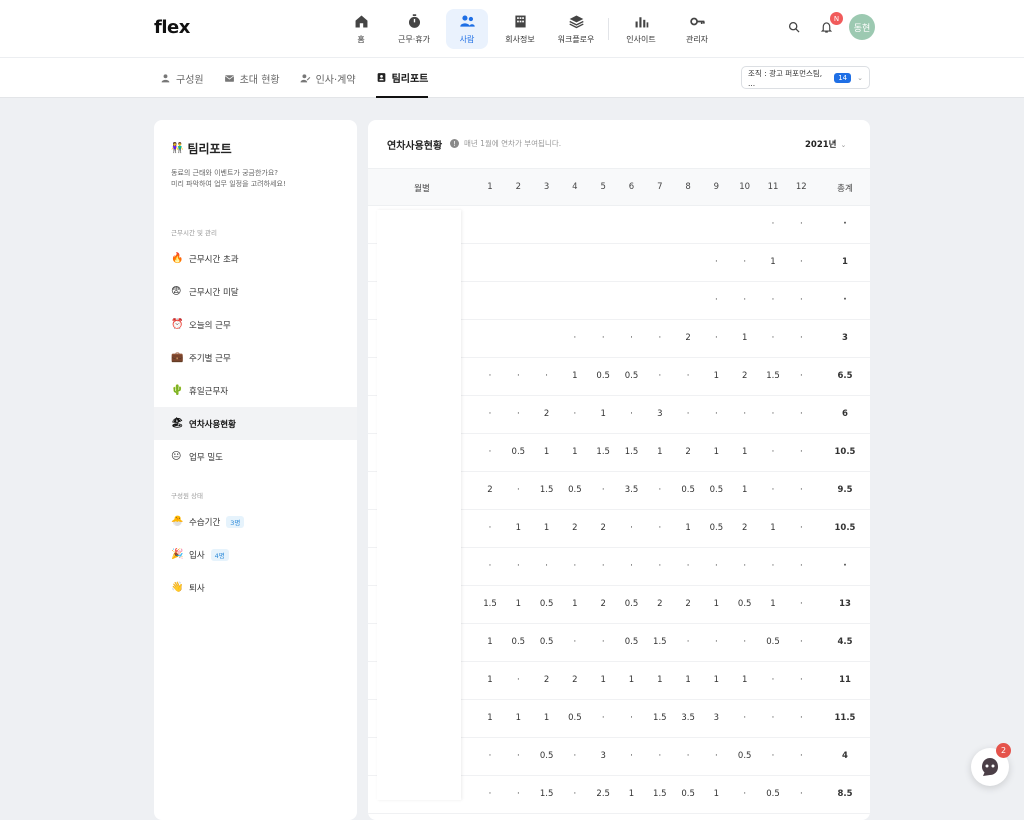 This screenshot has height=820, width=1024. Describe the element at coordinates (467, 39) in the screenshot. I see `nav-label: 사람` at that location.